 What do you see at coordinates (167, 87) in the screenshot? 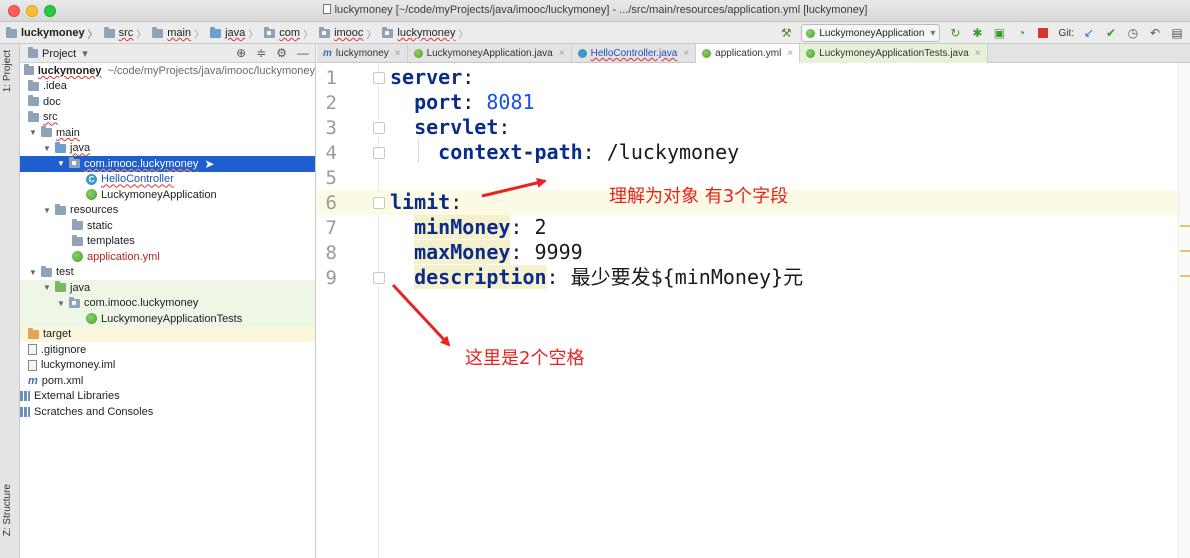
I see `tree-item-idea: .idea` at bounding box center [167, 87].